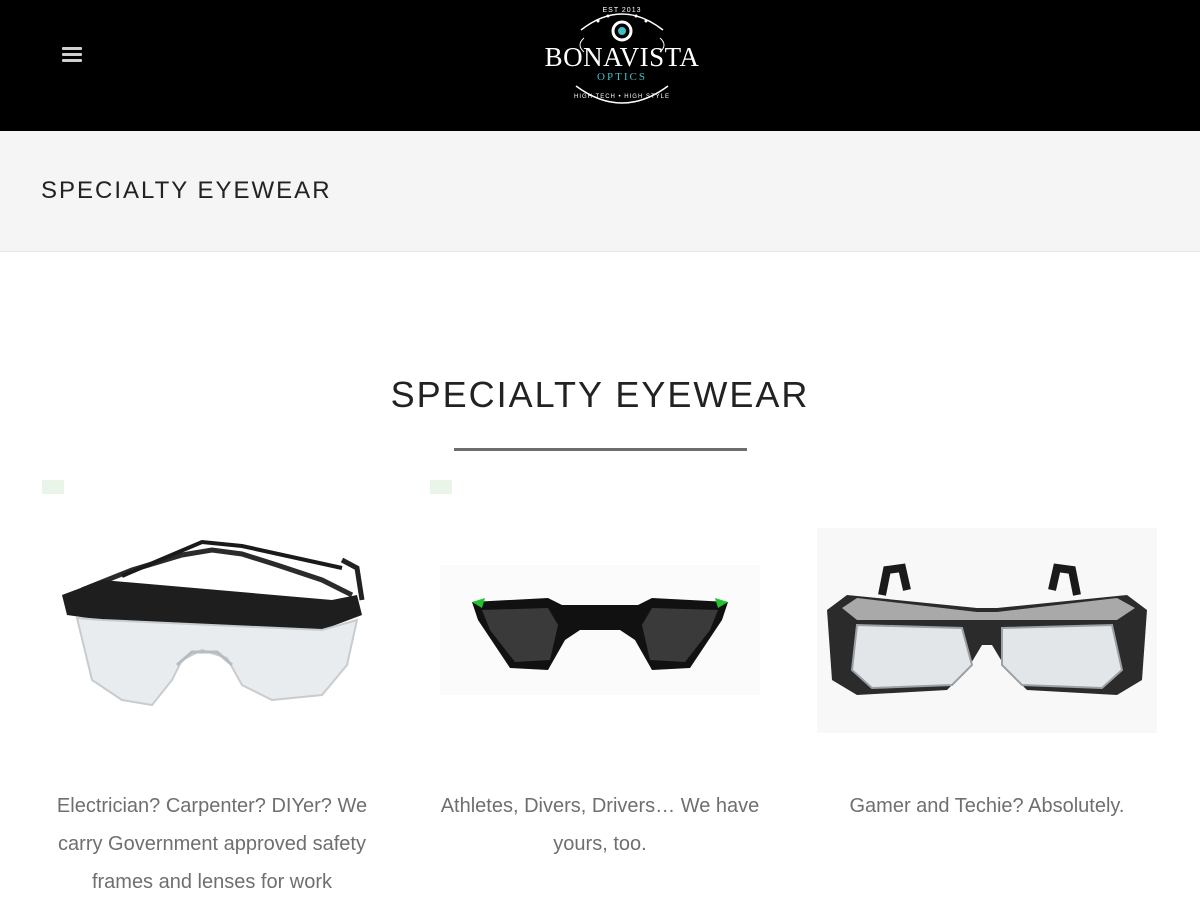 Image resolution: width=1200 pixels, height=901 pixels. I want to click on safety-glasses-image, so click(212, 615).